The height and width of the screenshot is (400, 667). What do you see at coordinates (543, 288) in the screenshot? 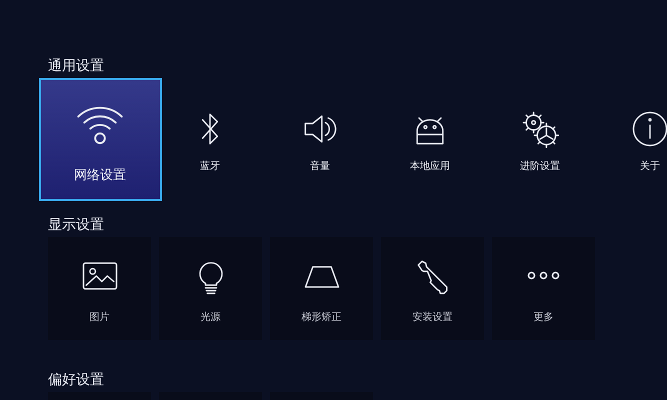
I see `settings-card: 更多` at bounding box center [543, 288].